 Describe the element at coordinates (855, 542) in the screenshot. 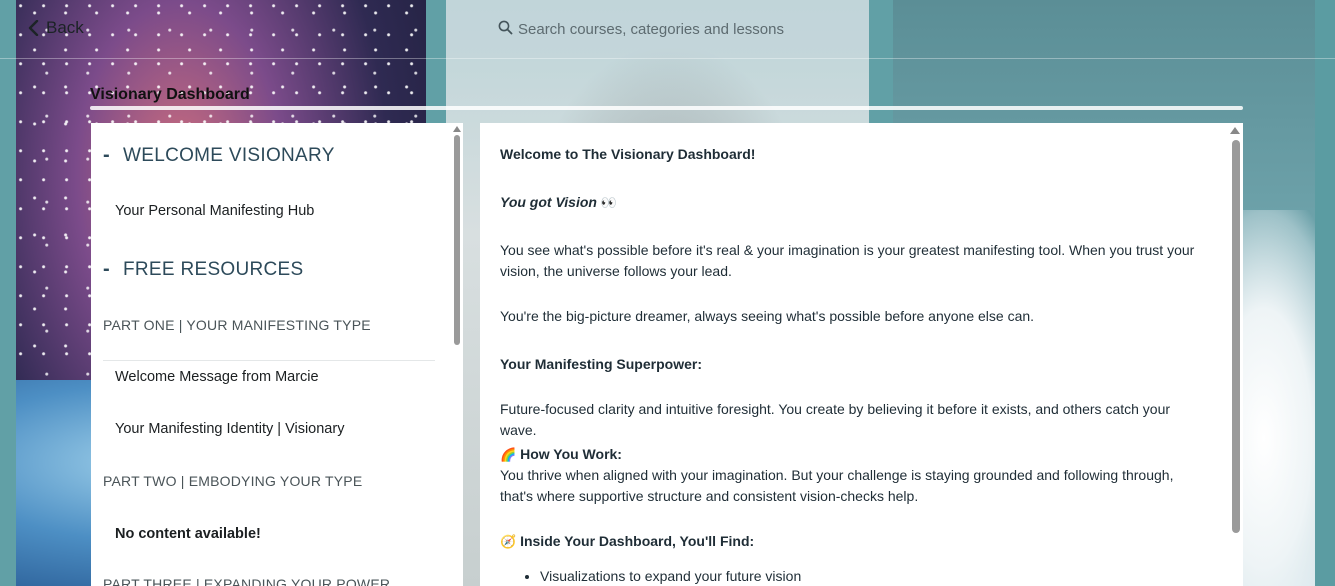

I see `inside-dashboard-heading: 🧭 Inside Your Dashboard, You'll Find:` at that location.